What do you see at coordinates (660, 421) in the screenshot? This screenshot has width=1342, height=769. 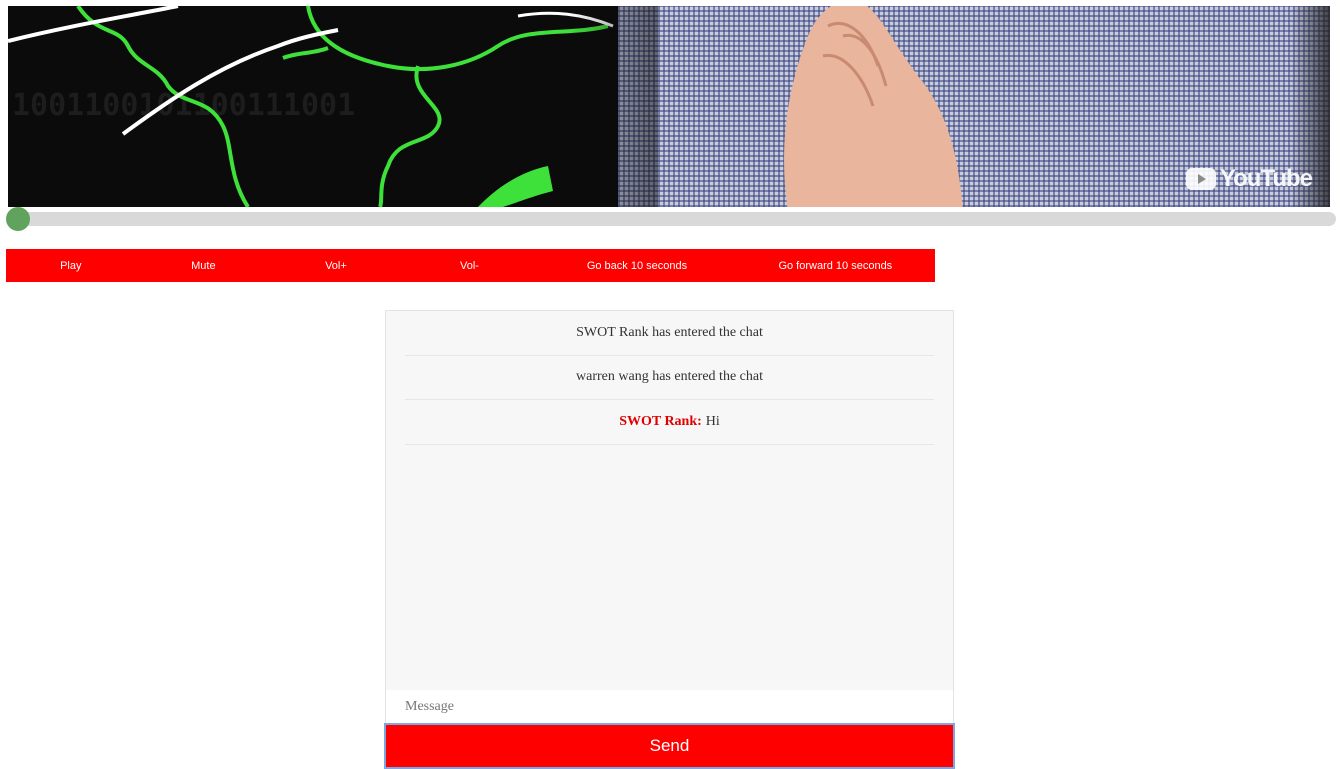 I see `chat-message-author: SWOT Rank:` at bounding box center [660, 421].